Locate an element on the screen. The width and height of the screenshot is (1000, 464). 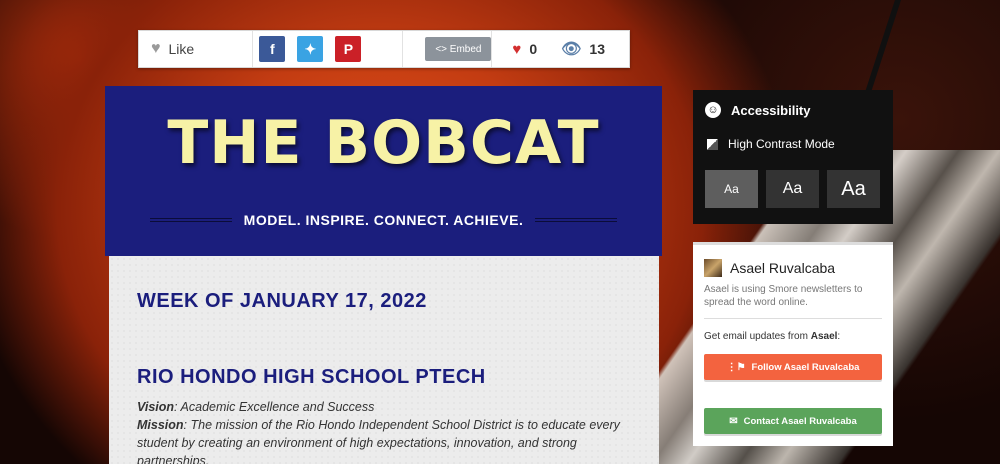
email-updates-label: Get email updates from Asael: is located at coordinates (772, 336).